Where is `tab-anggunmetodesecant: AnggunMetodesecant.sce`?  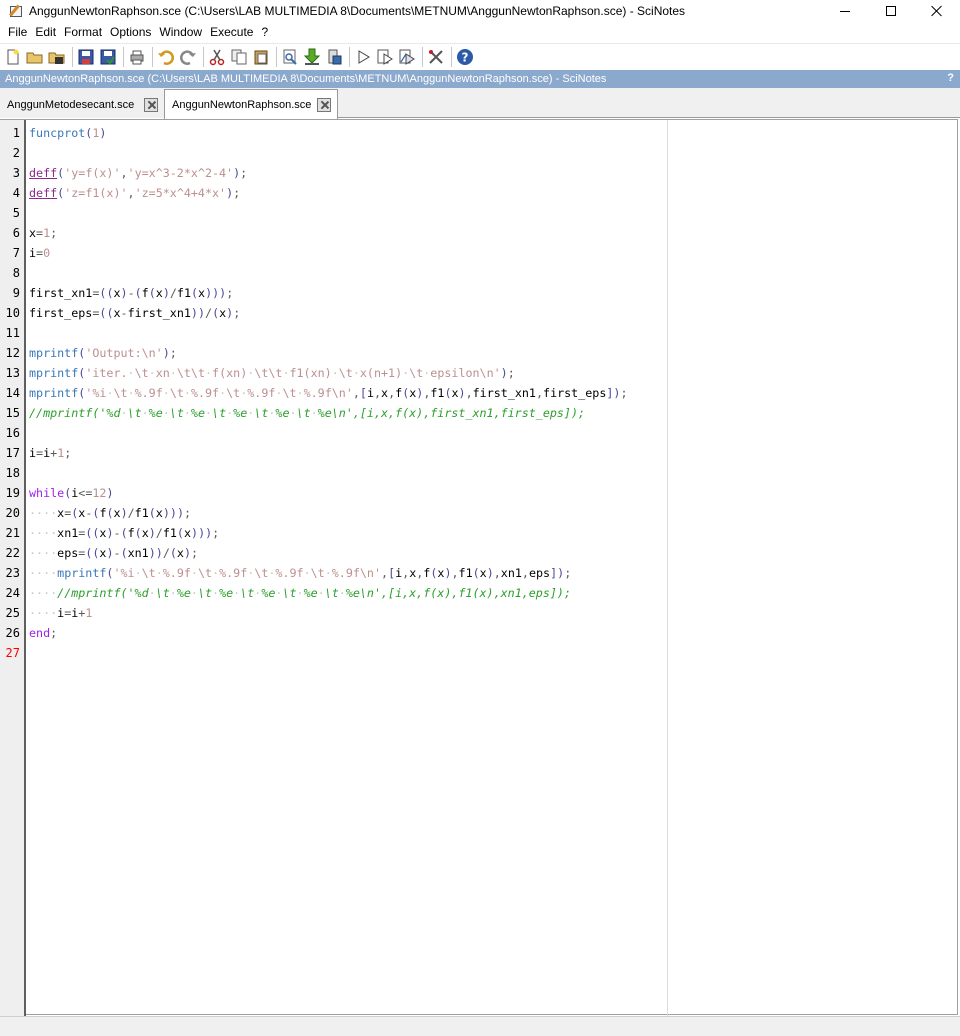 tab-anggunmetodesecant: AnggunMetodesecant.sce is located at coordinates (82, 104).